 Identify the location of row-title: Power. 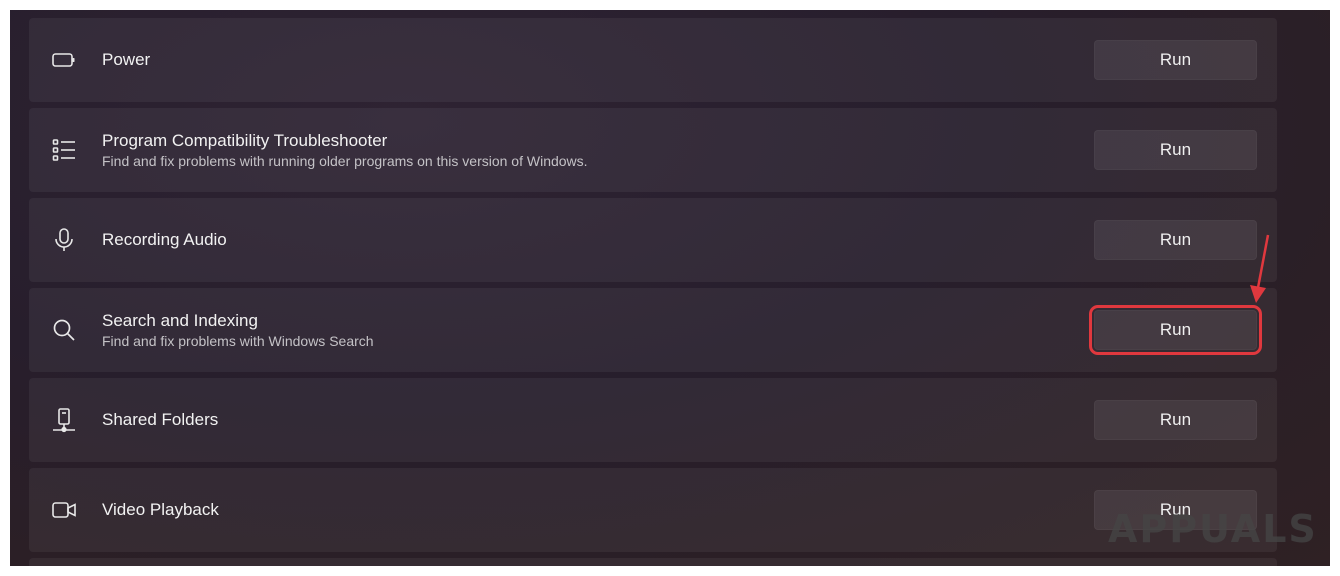
(126, 59).